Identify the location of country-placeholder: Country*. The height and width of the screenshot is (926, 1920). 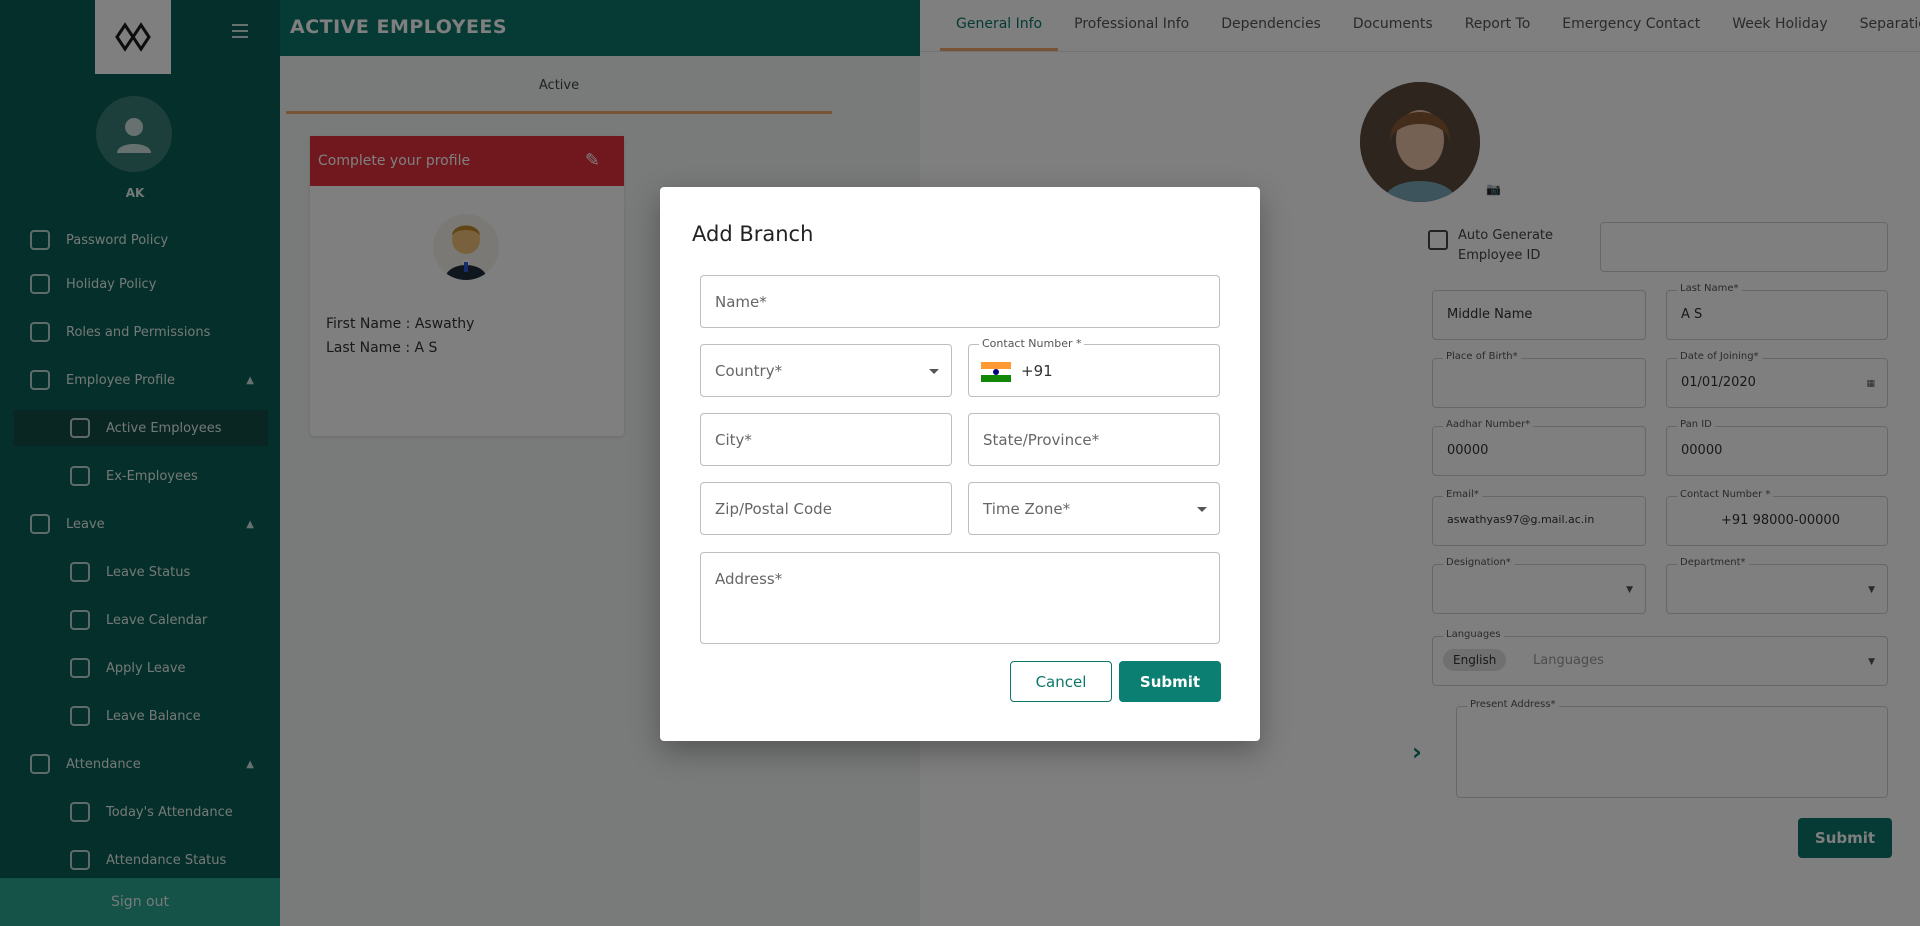
(749, 371).